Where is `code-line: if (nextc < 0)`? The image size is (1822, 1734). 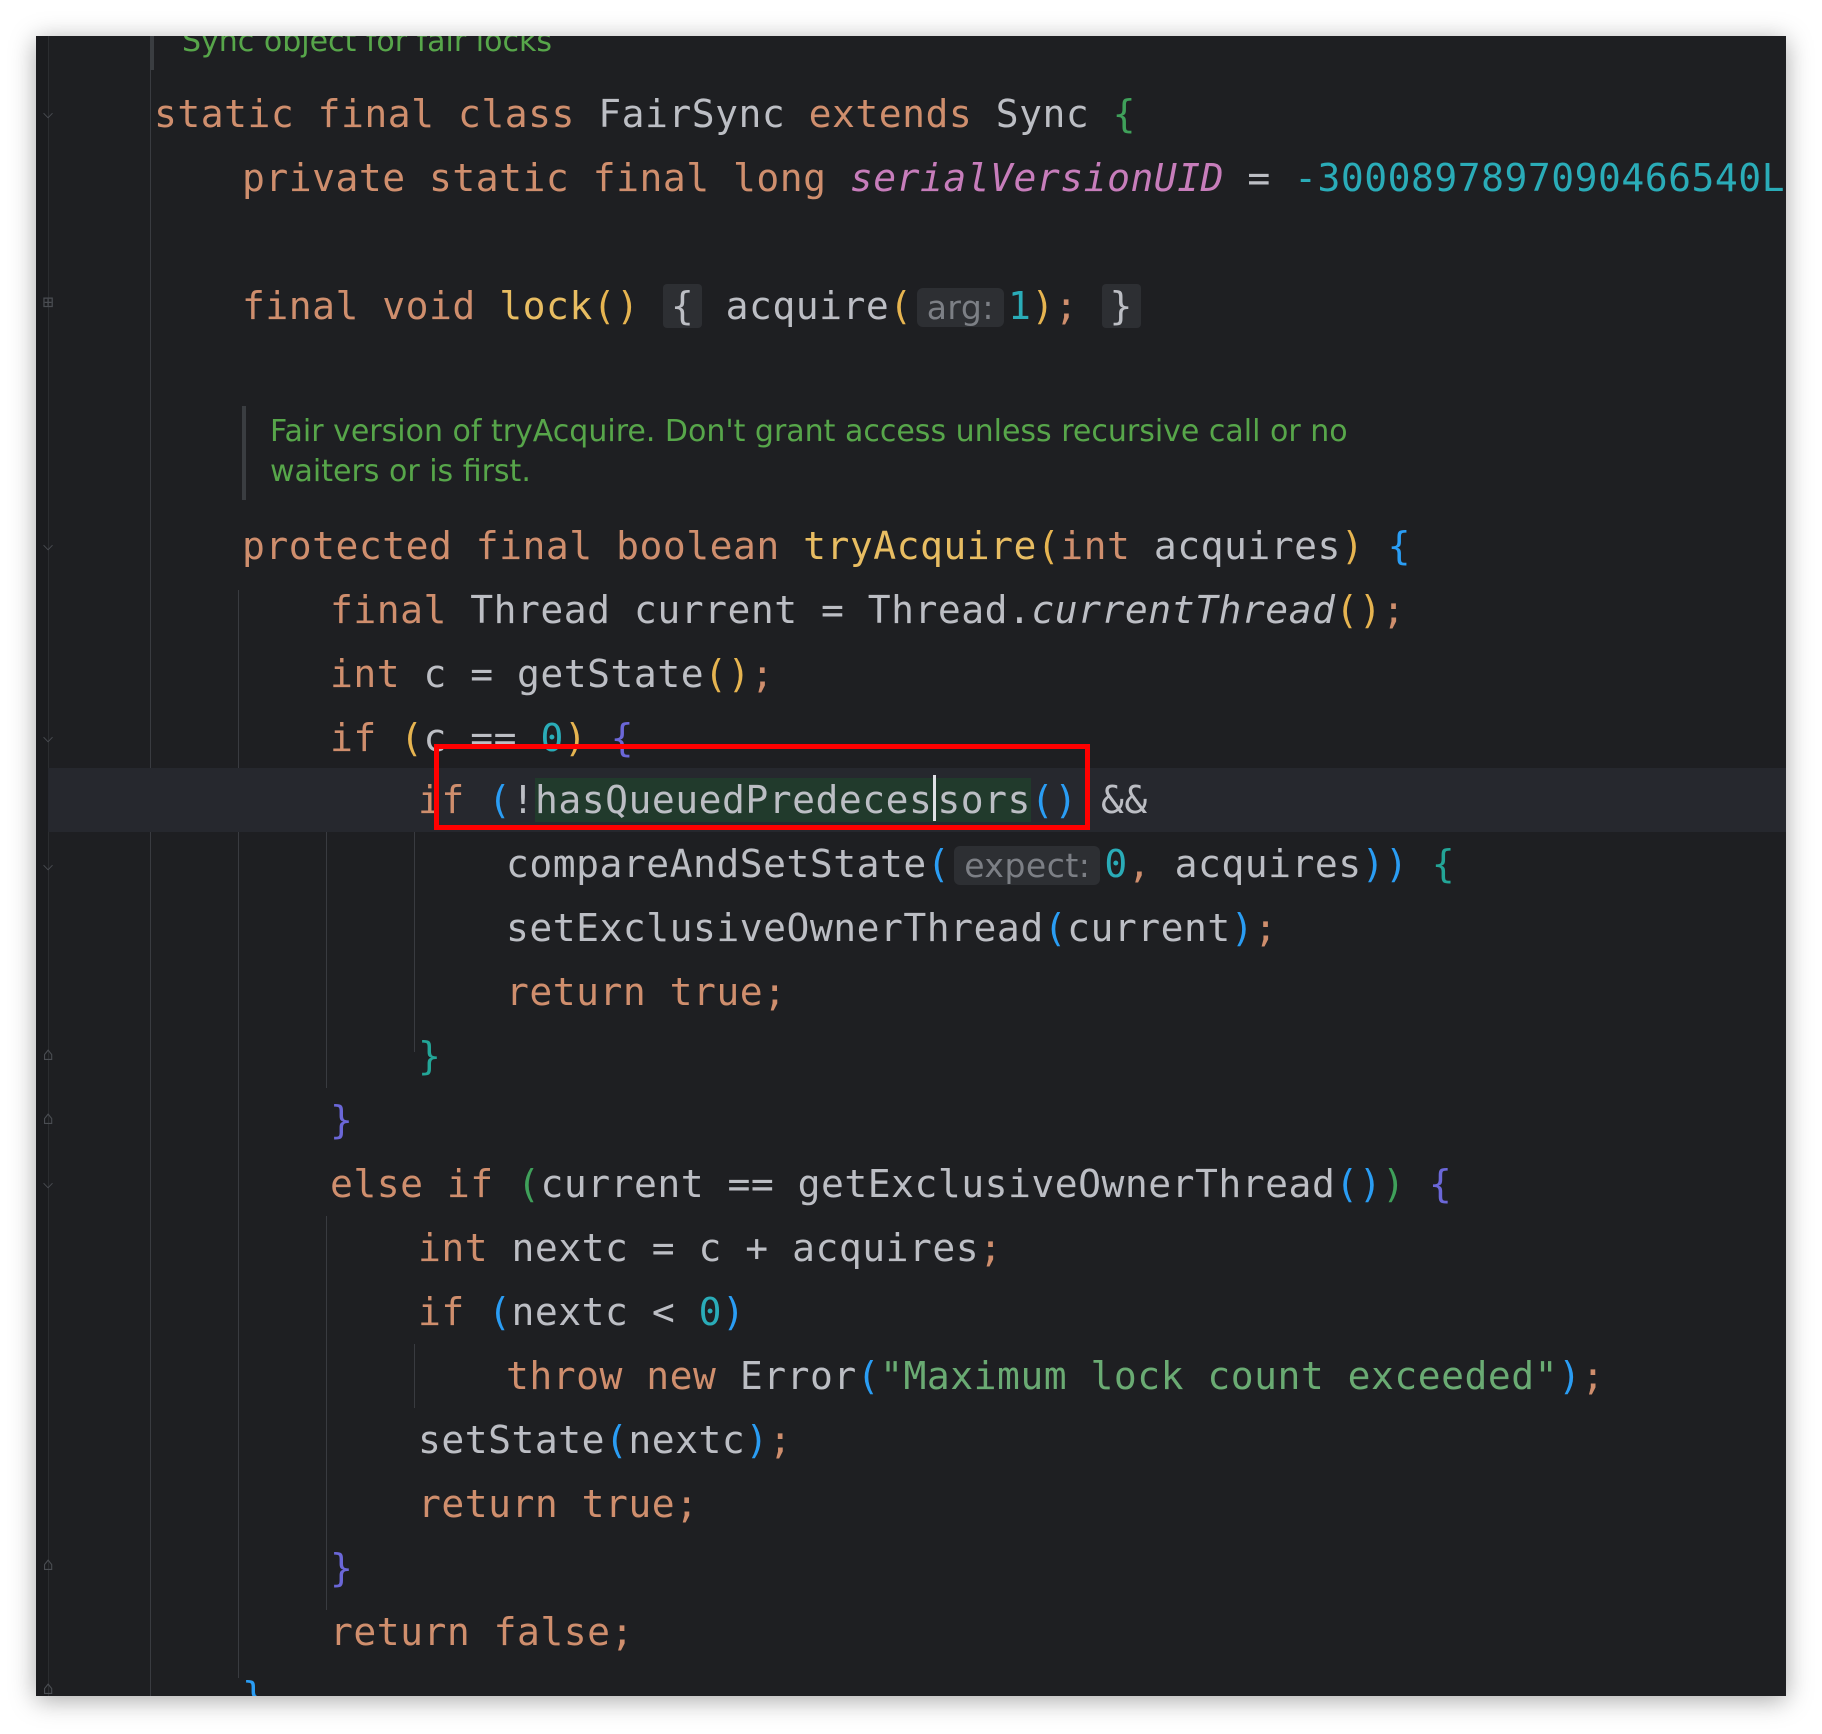 code-line: if (nextc < 0) is located at coordinates (581, 1312).